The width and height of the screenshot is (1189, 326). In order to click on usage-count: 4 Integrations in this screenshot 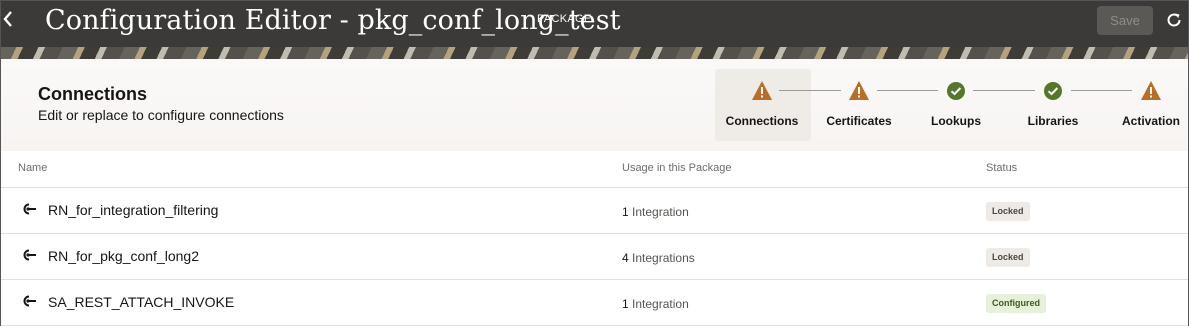, I will do `click(658, 258)`.